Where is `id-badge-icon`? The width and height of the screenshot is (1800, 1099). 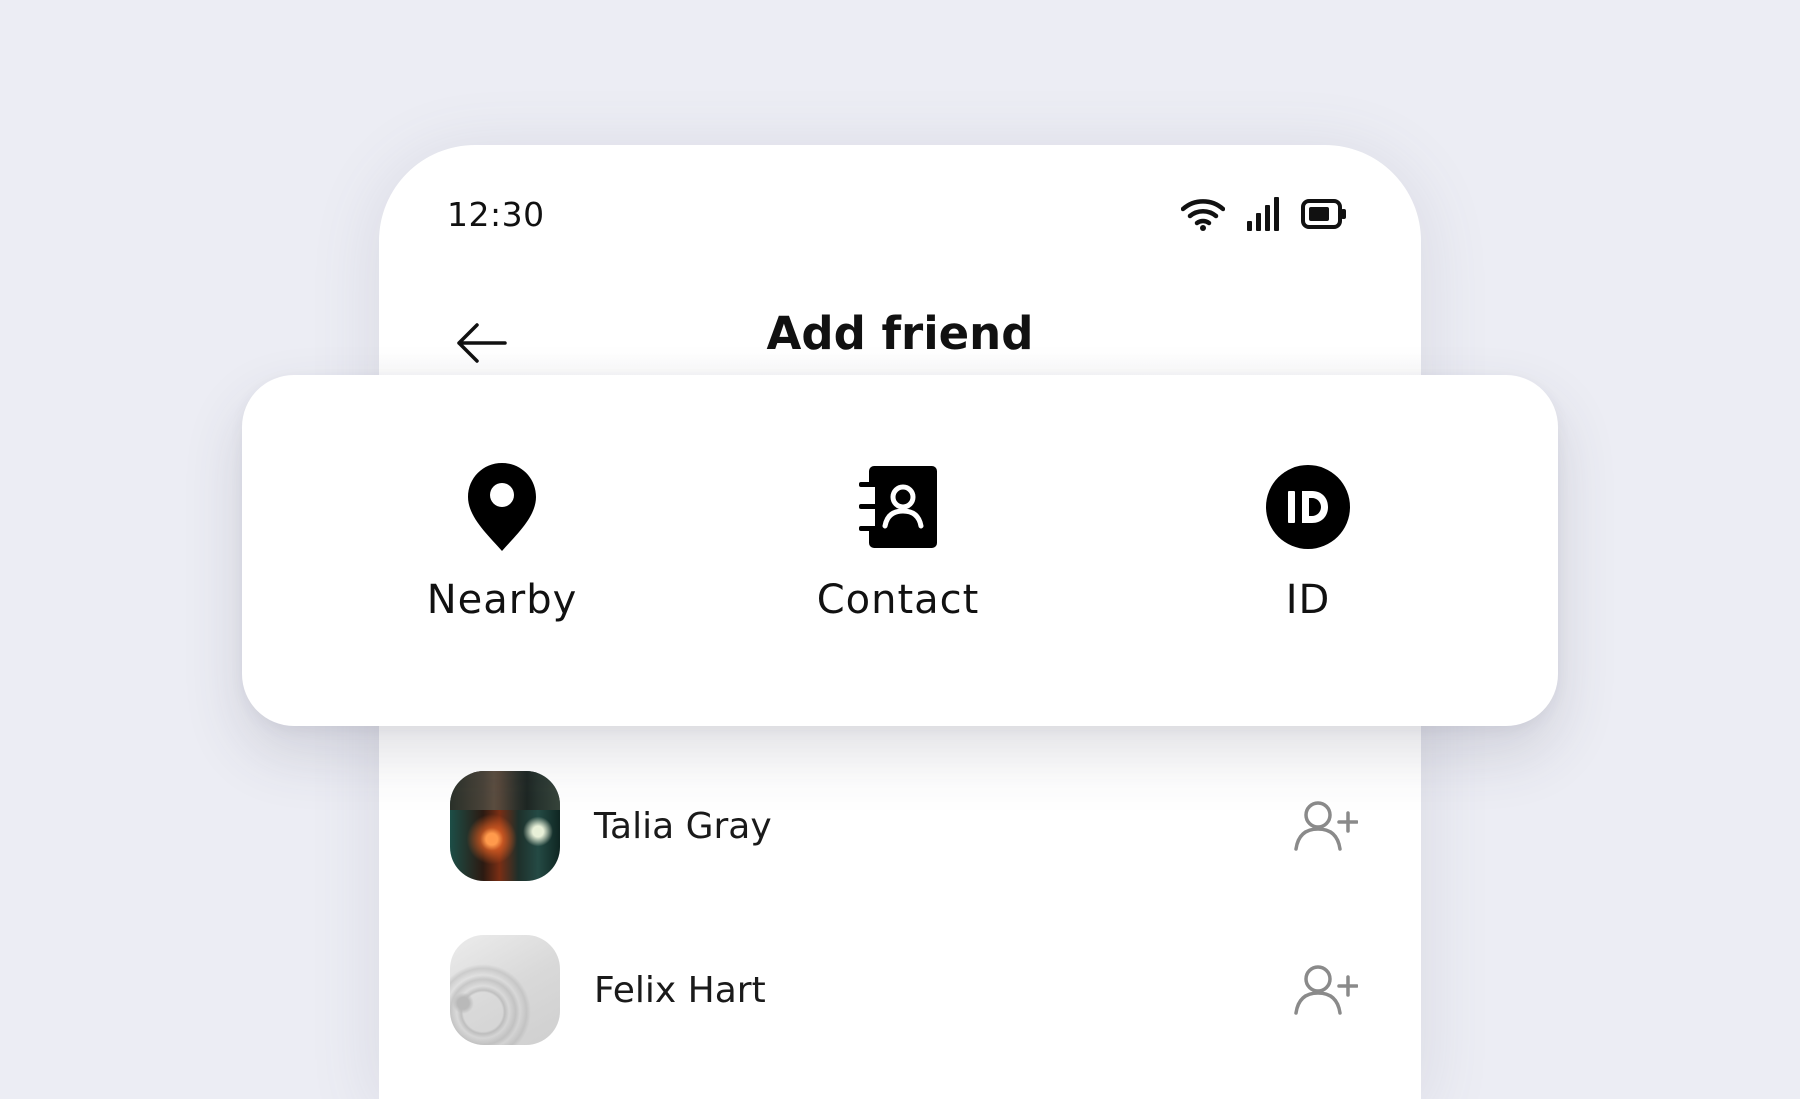 id-badge-icon is located at coordinates (1308, 507).